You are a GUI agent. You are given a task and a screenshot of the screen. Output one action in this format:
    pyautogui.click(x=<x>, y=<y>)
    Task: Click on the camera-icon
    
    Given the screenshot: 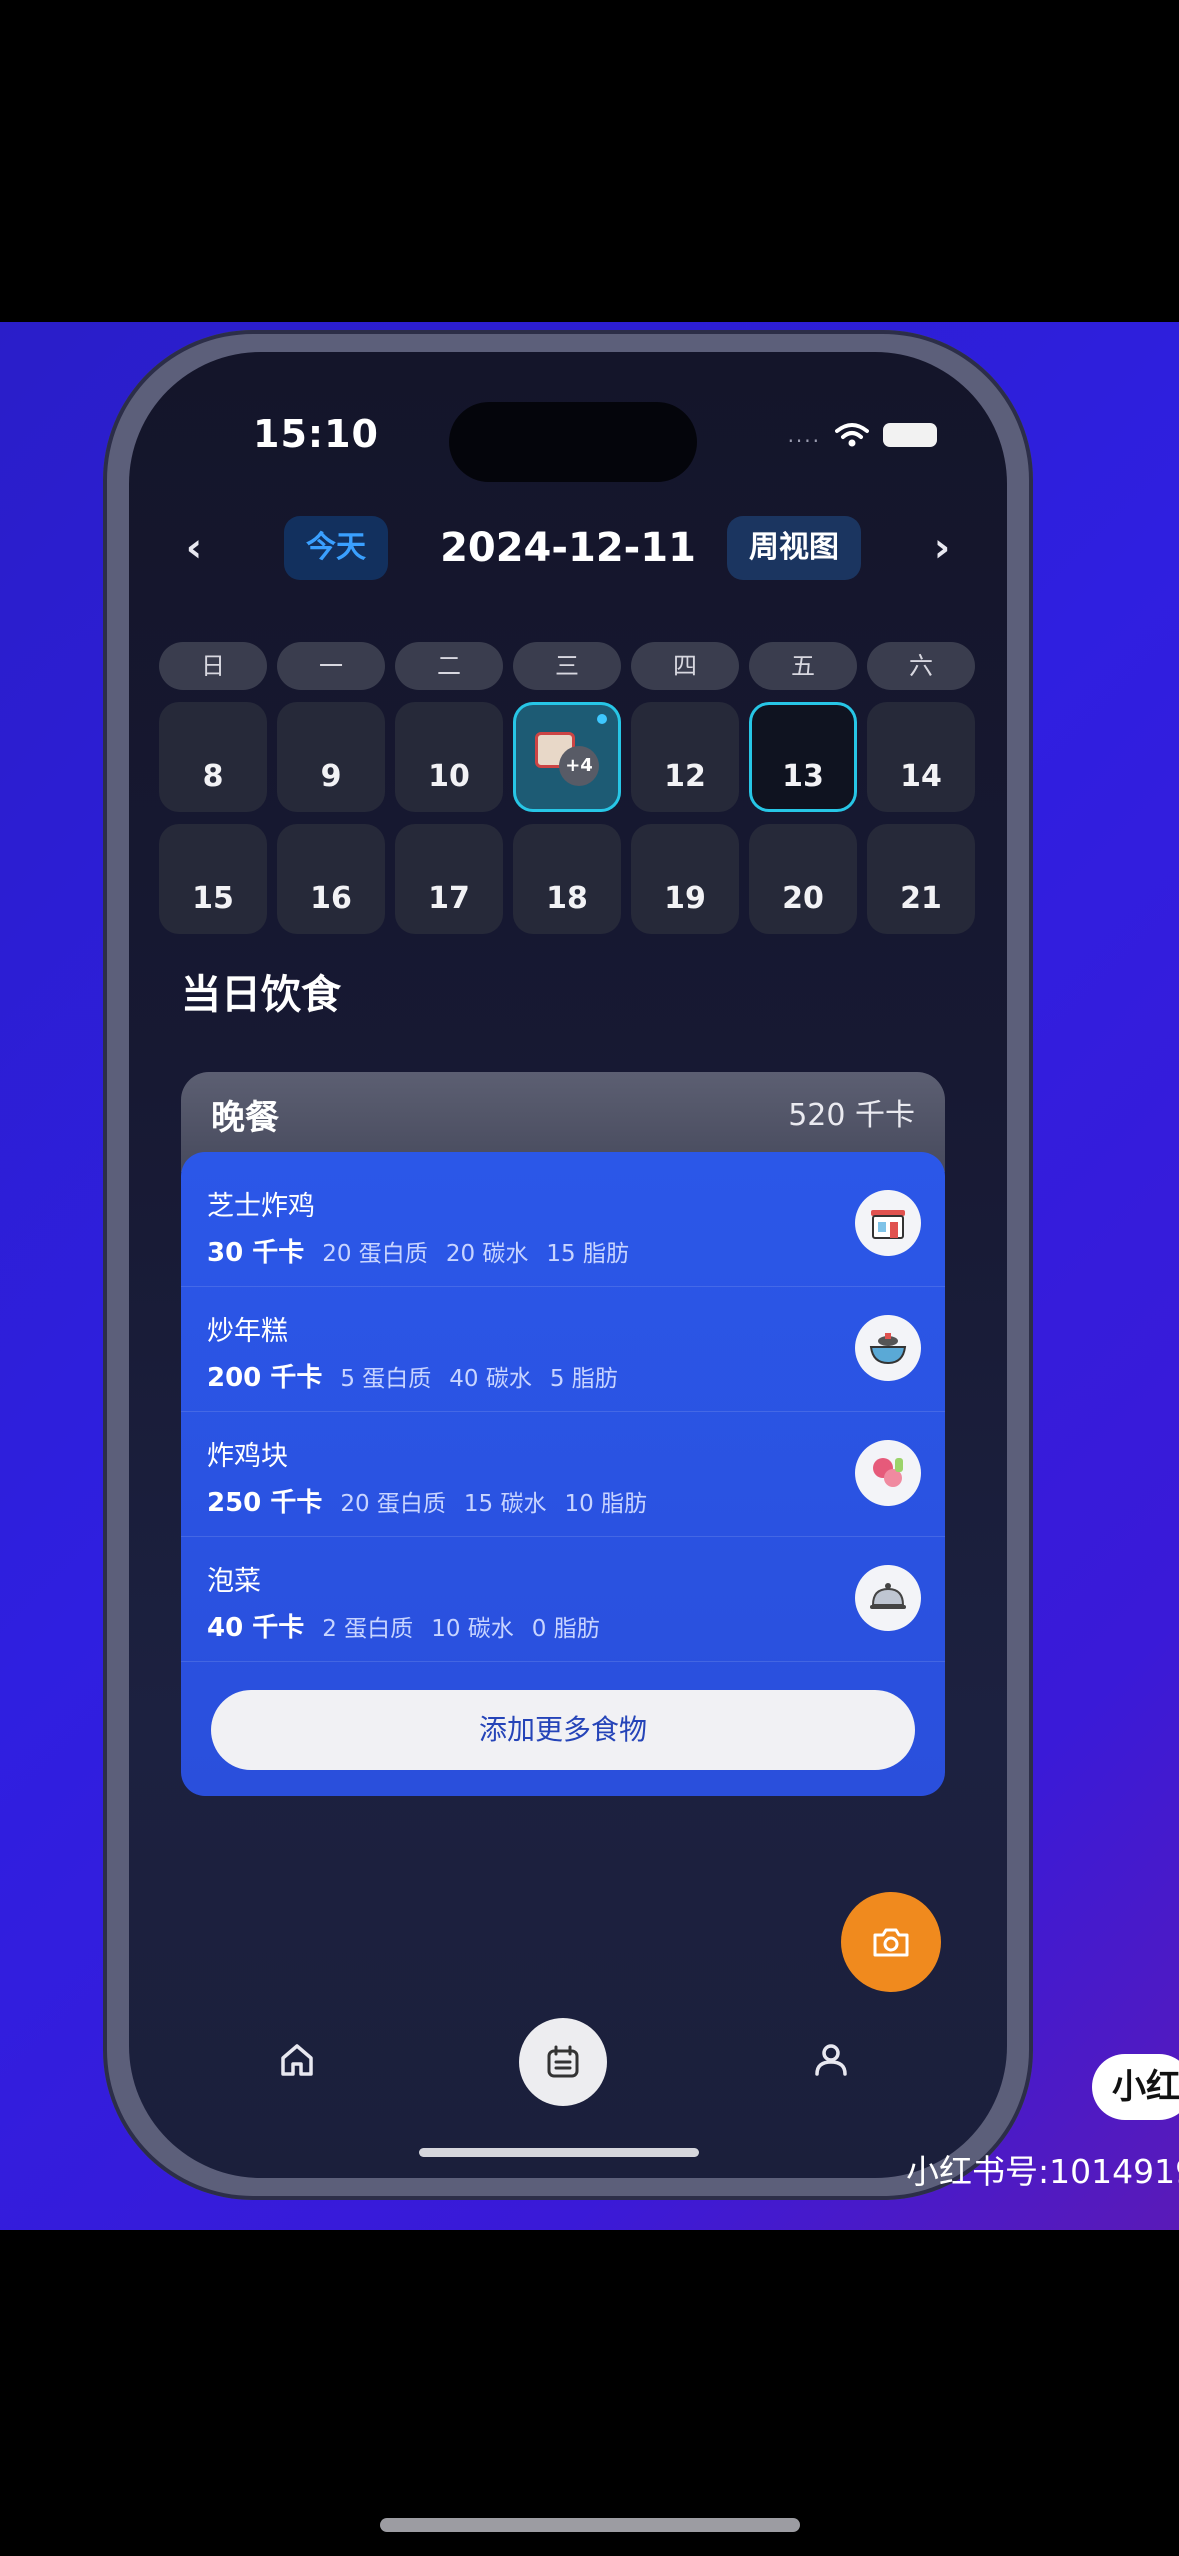 What is the action you would take?
    pyautogui.click(x=891, y=1942)
    